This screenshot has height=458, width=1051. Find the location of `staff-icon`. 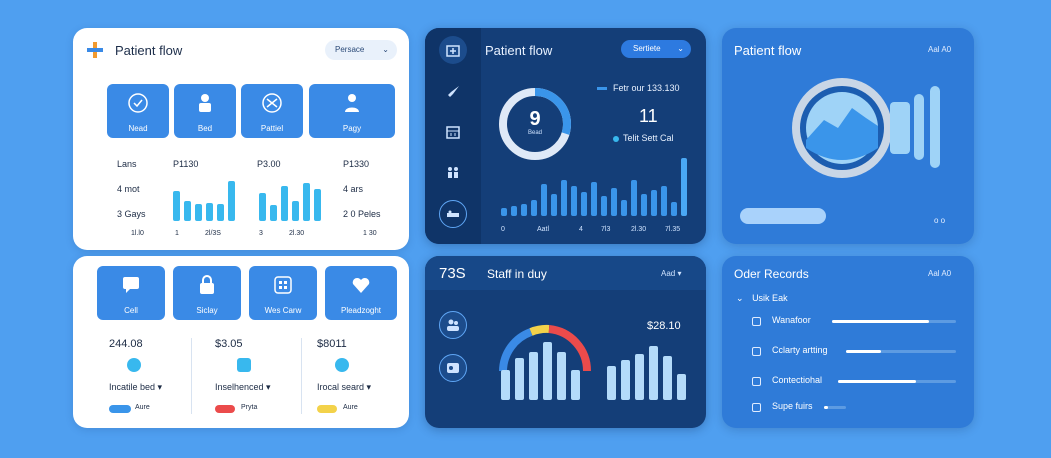

staff-icon is located at coordinates (453, 325).